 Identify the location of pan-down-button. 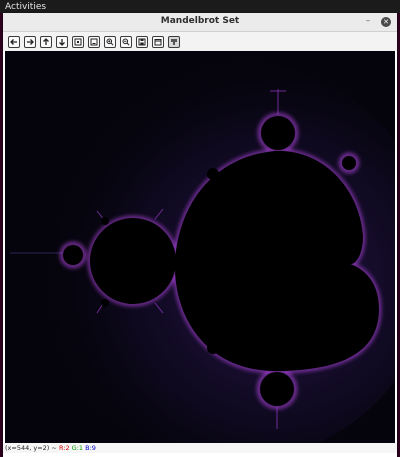
(62, 41).